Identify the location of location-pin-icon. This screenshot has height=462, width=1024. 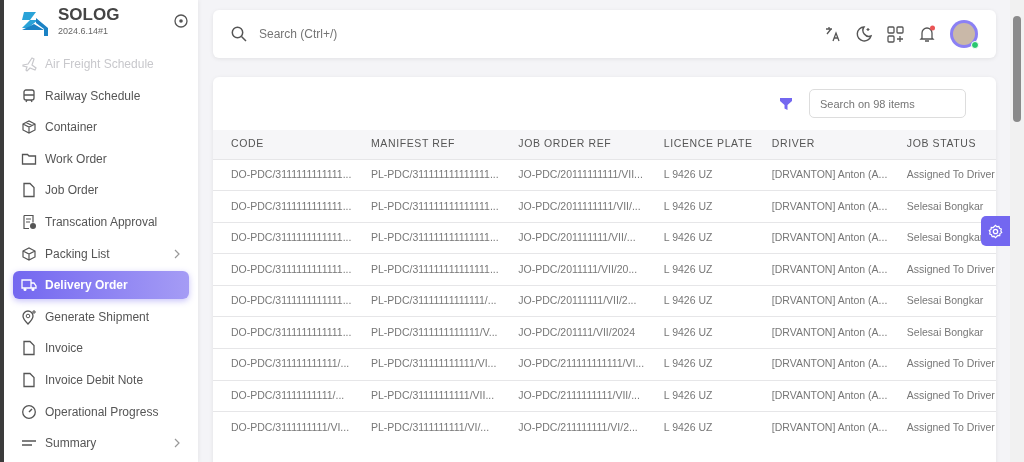
(29, 316).